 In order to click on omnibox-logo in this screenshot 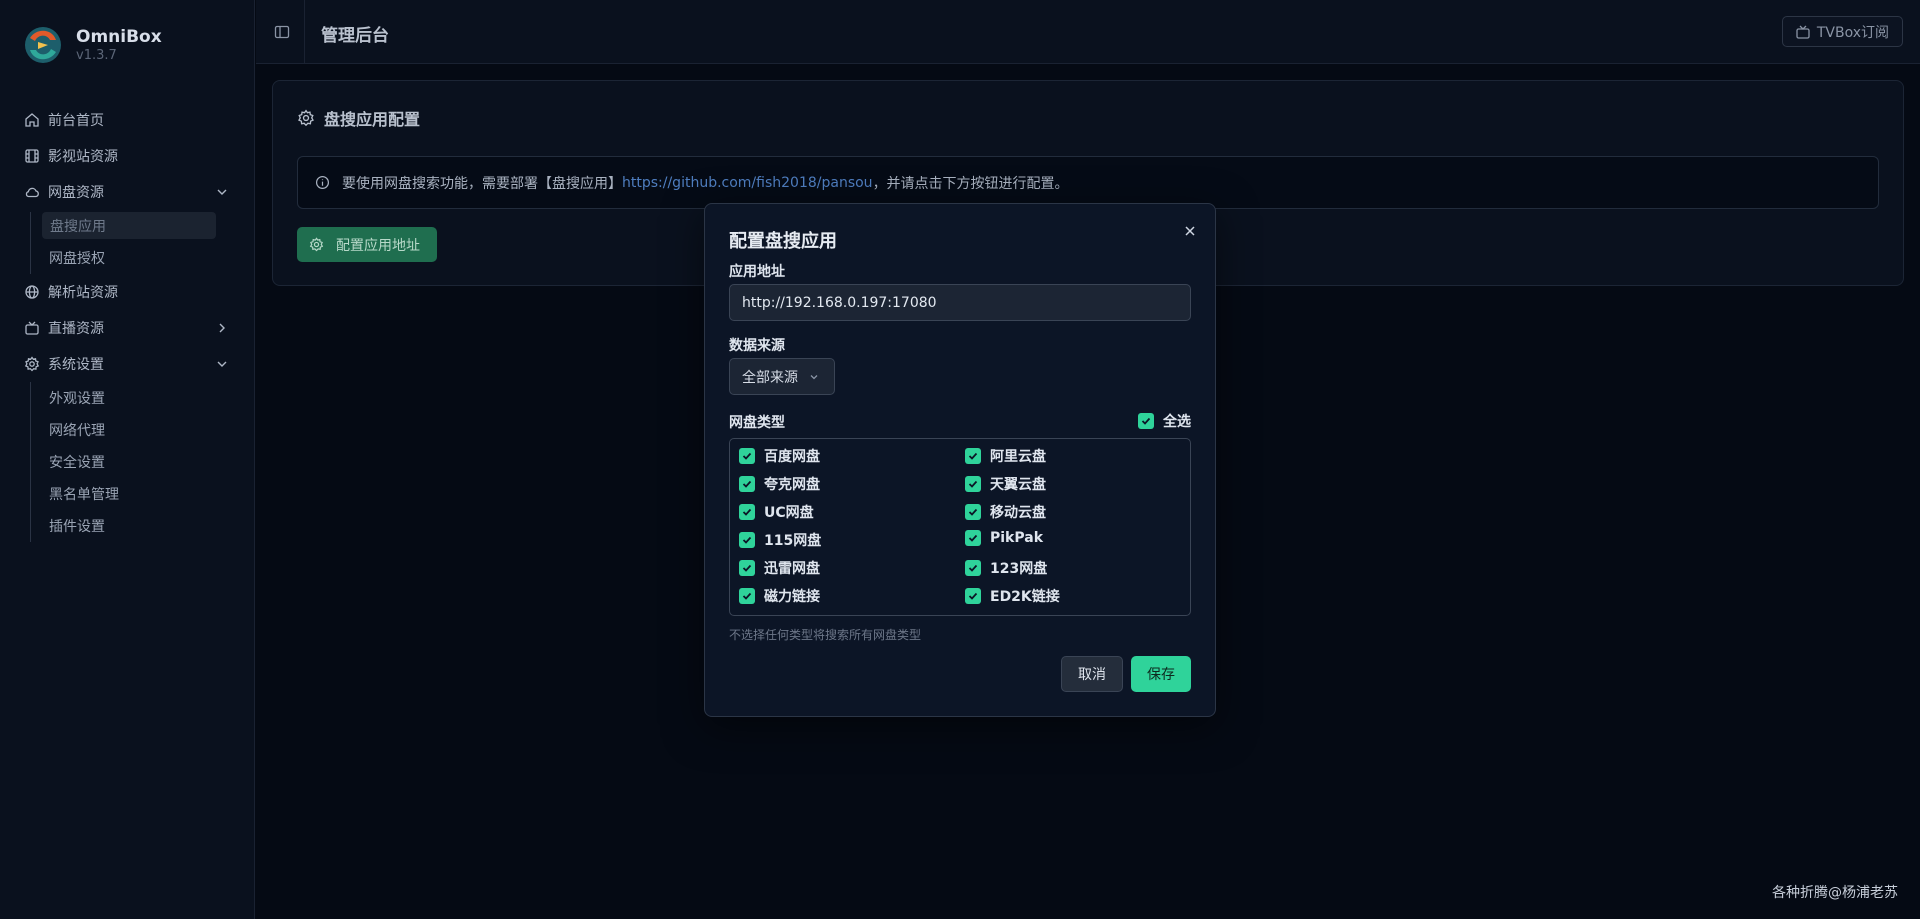, I will do `click(43, 45)`.